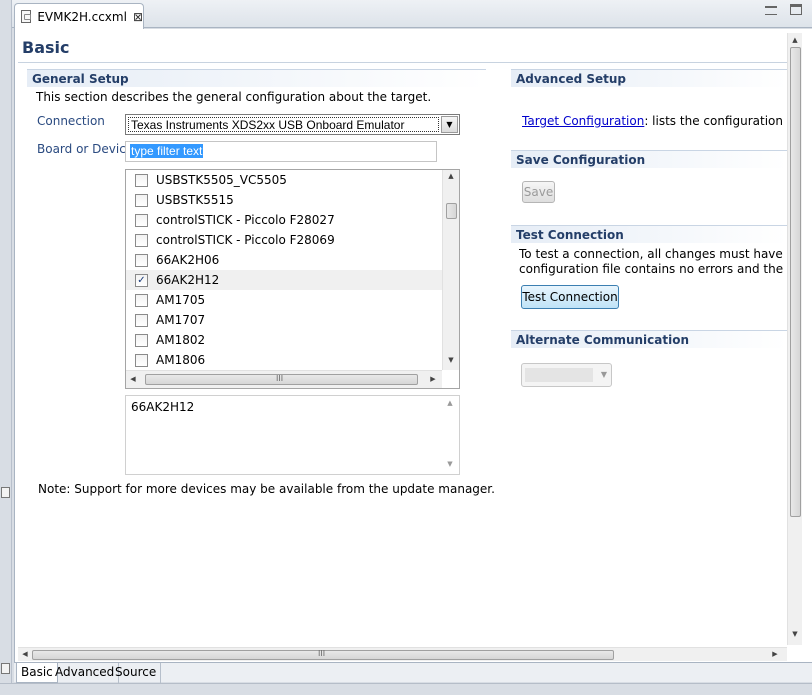  I want to click on alternate-communication-header: Alternate Communication, so click(649, 339).